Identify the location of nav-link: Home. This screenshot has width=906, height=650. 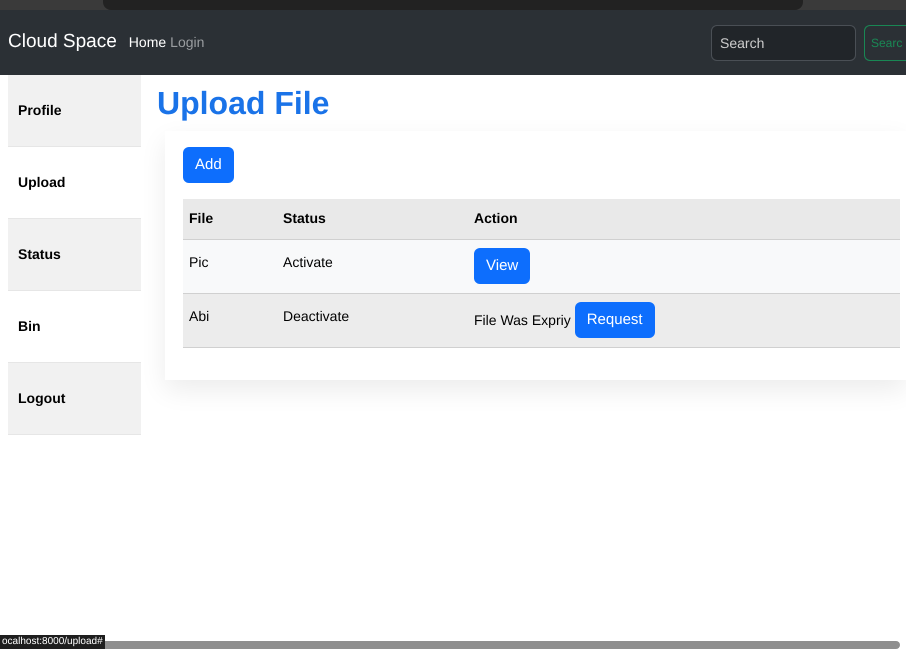
(147, 42).